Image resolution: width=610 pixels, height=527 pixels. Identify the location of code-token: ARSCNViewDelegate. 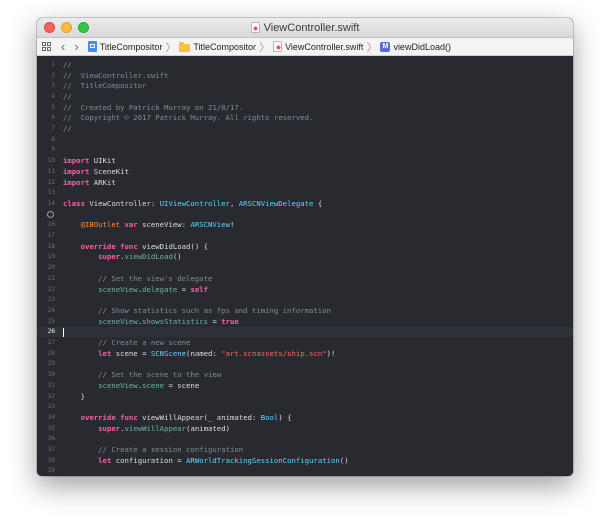
(276, 203).